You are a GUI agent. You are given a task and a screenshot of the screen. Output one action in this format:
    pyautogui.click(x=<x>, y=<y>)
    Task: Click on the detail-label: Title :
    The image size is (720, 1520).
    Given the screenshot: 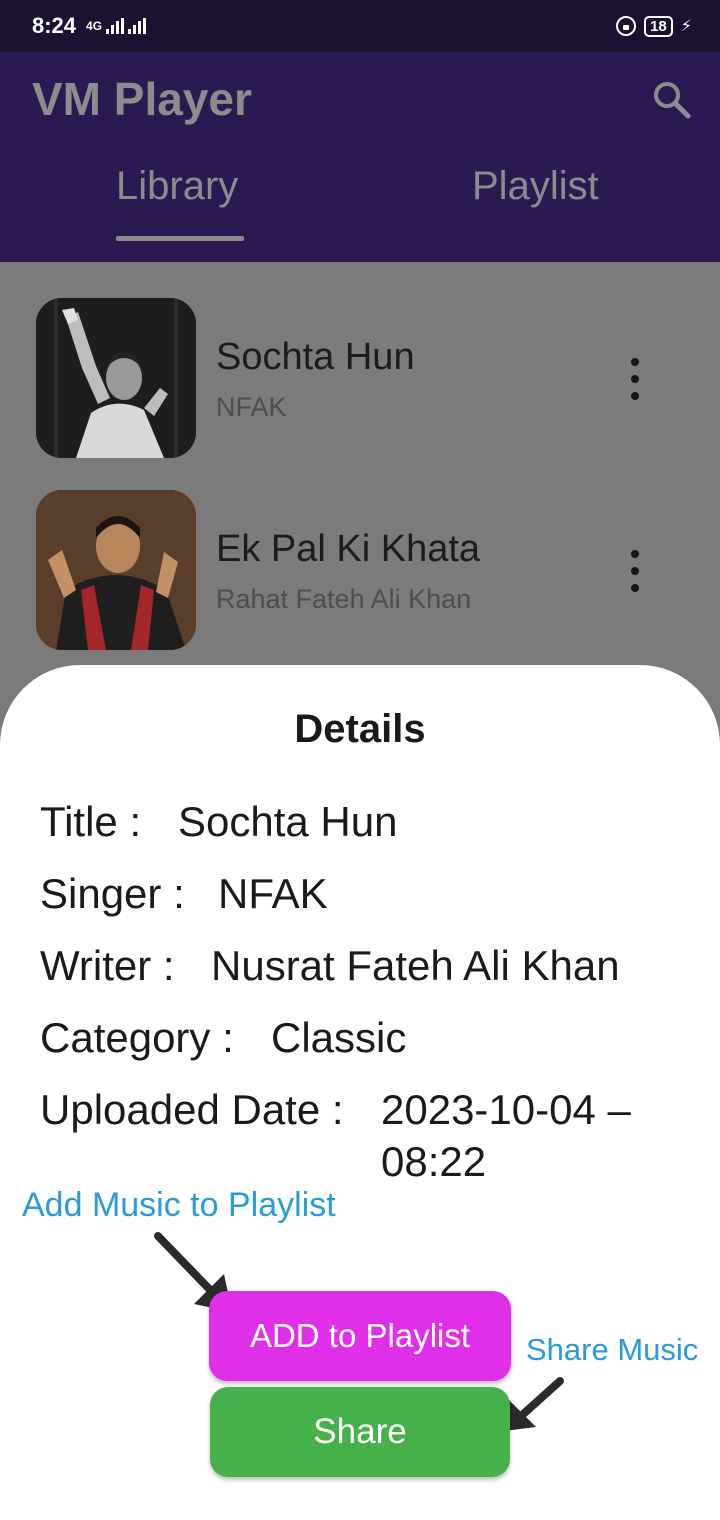 What is the action you would take?
    pyautogui.click(x=91, y=821)
    